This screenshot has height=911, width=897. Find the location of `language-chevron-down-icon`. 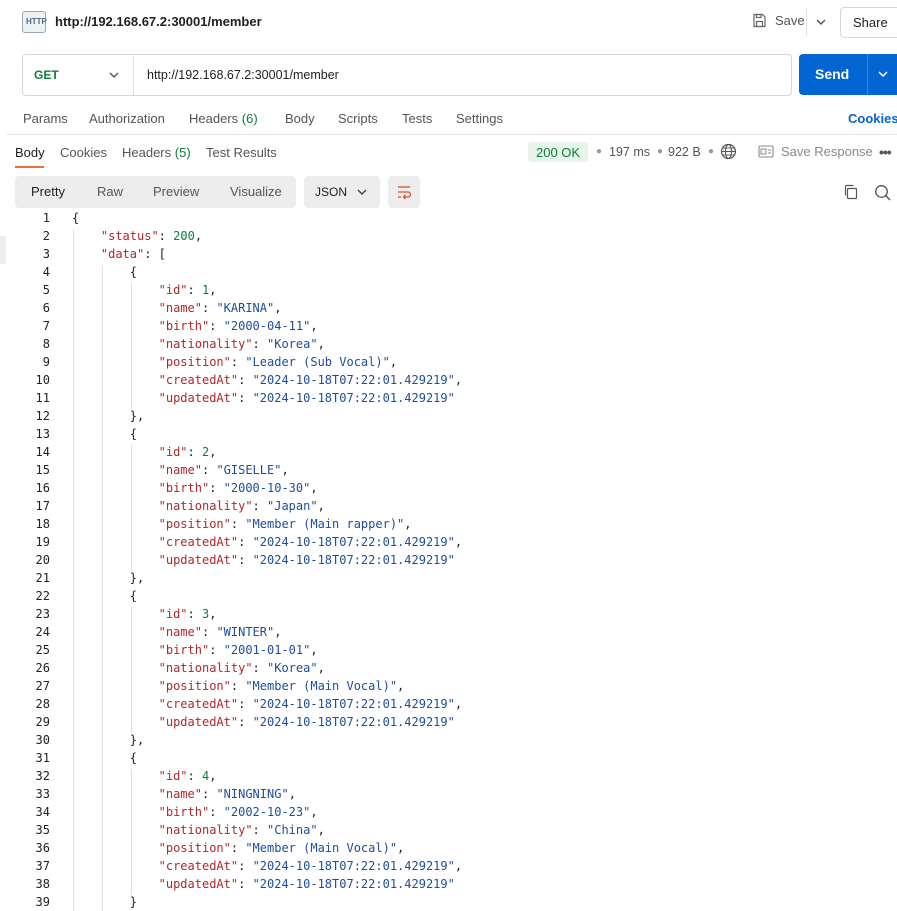

language-chevron-down-icon is located at coordinates (362, 192).